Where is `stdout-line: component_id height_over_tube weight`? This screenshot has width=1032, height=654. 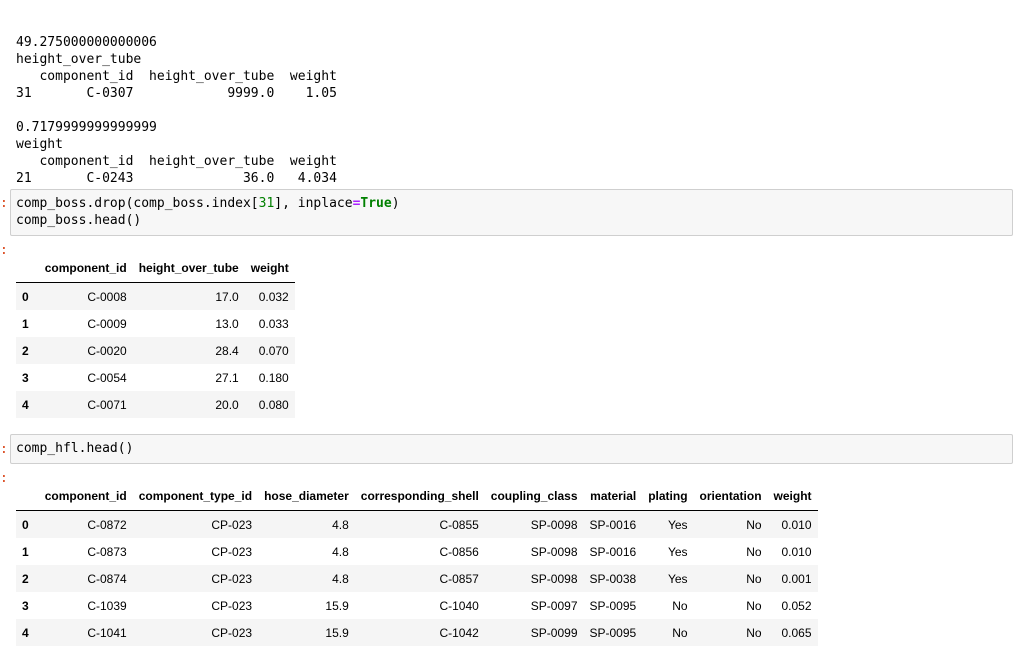
stdout-line: component_id height_over_tube weight is located at coordinates (176, 76).